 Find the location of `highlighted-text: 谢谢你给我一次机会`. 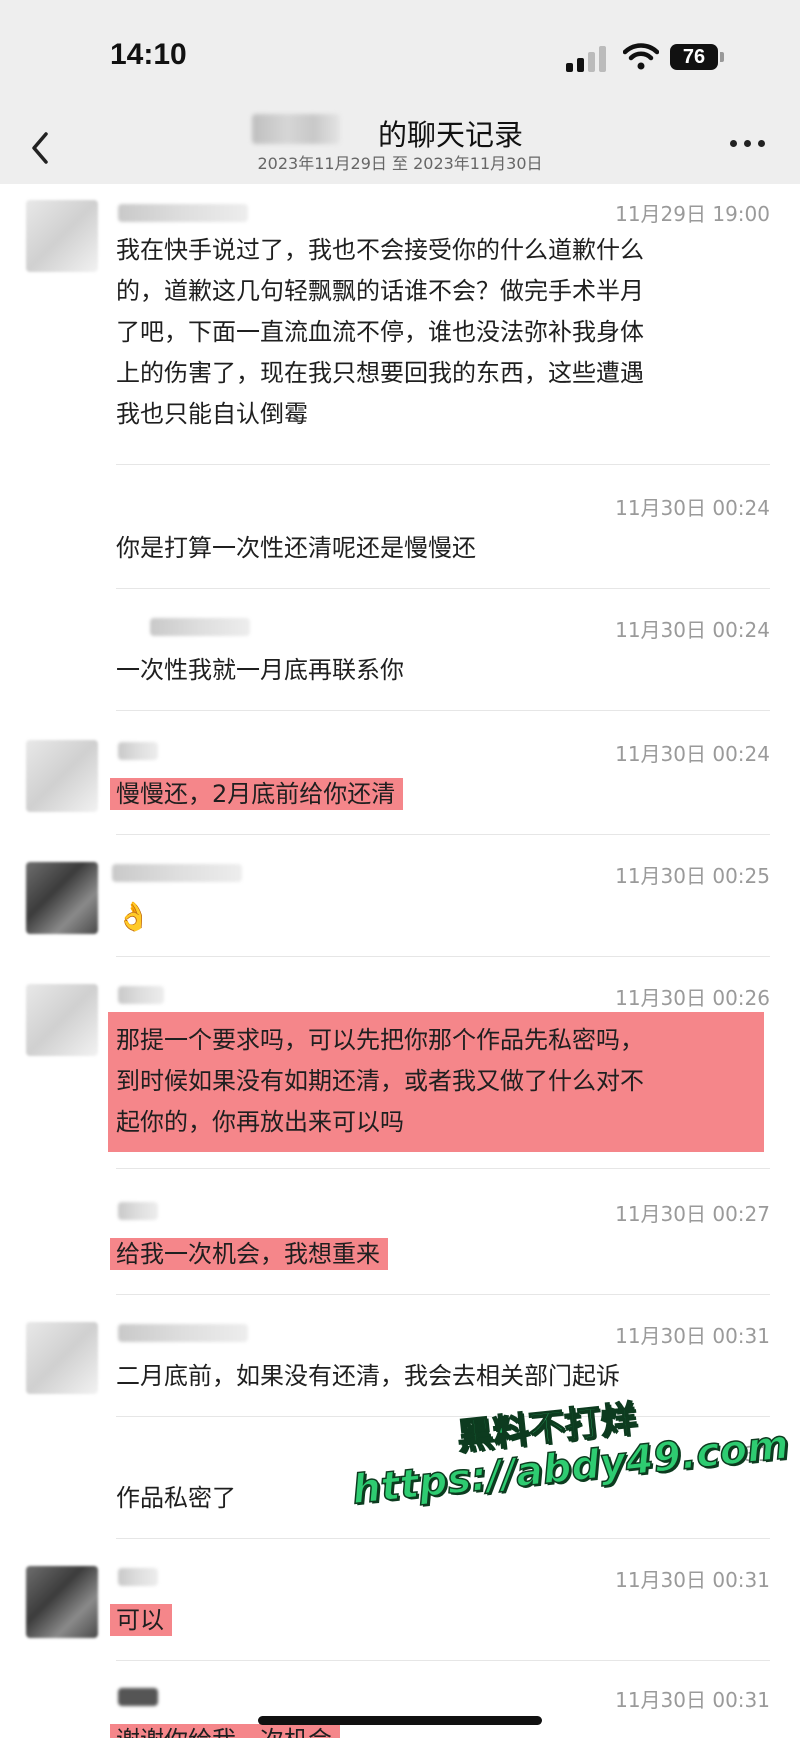

highlighted-text: 谢谢你给我一次机会 is located at coordinates (225, 1731).